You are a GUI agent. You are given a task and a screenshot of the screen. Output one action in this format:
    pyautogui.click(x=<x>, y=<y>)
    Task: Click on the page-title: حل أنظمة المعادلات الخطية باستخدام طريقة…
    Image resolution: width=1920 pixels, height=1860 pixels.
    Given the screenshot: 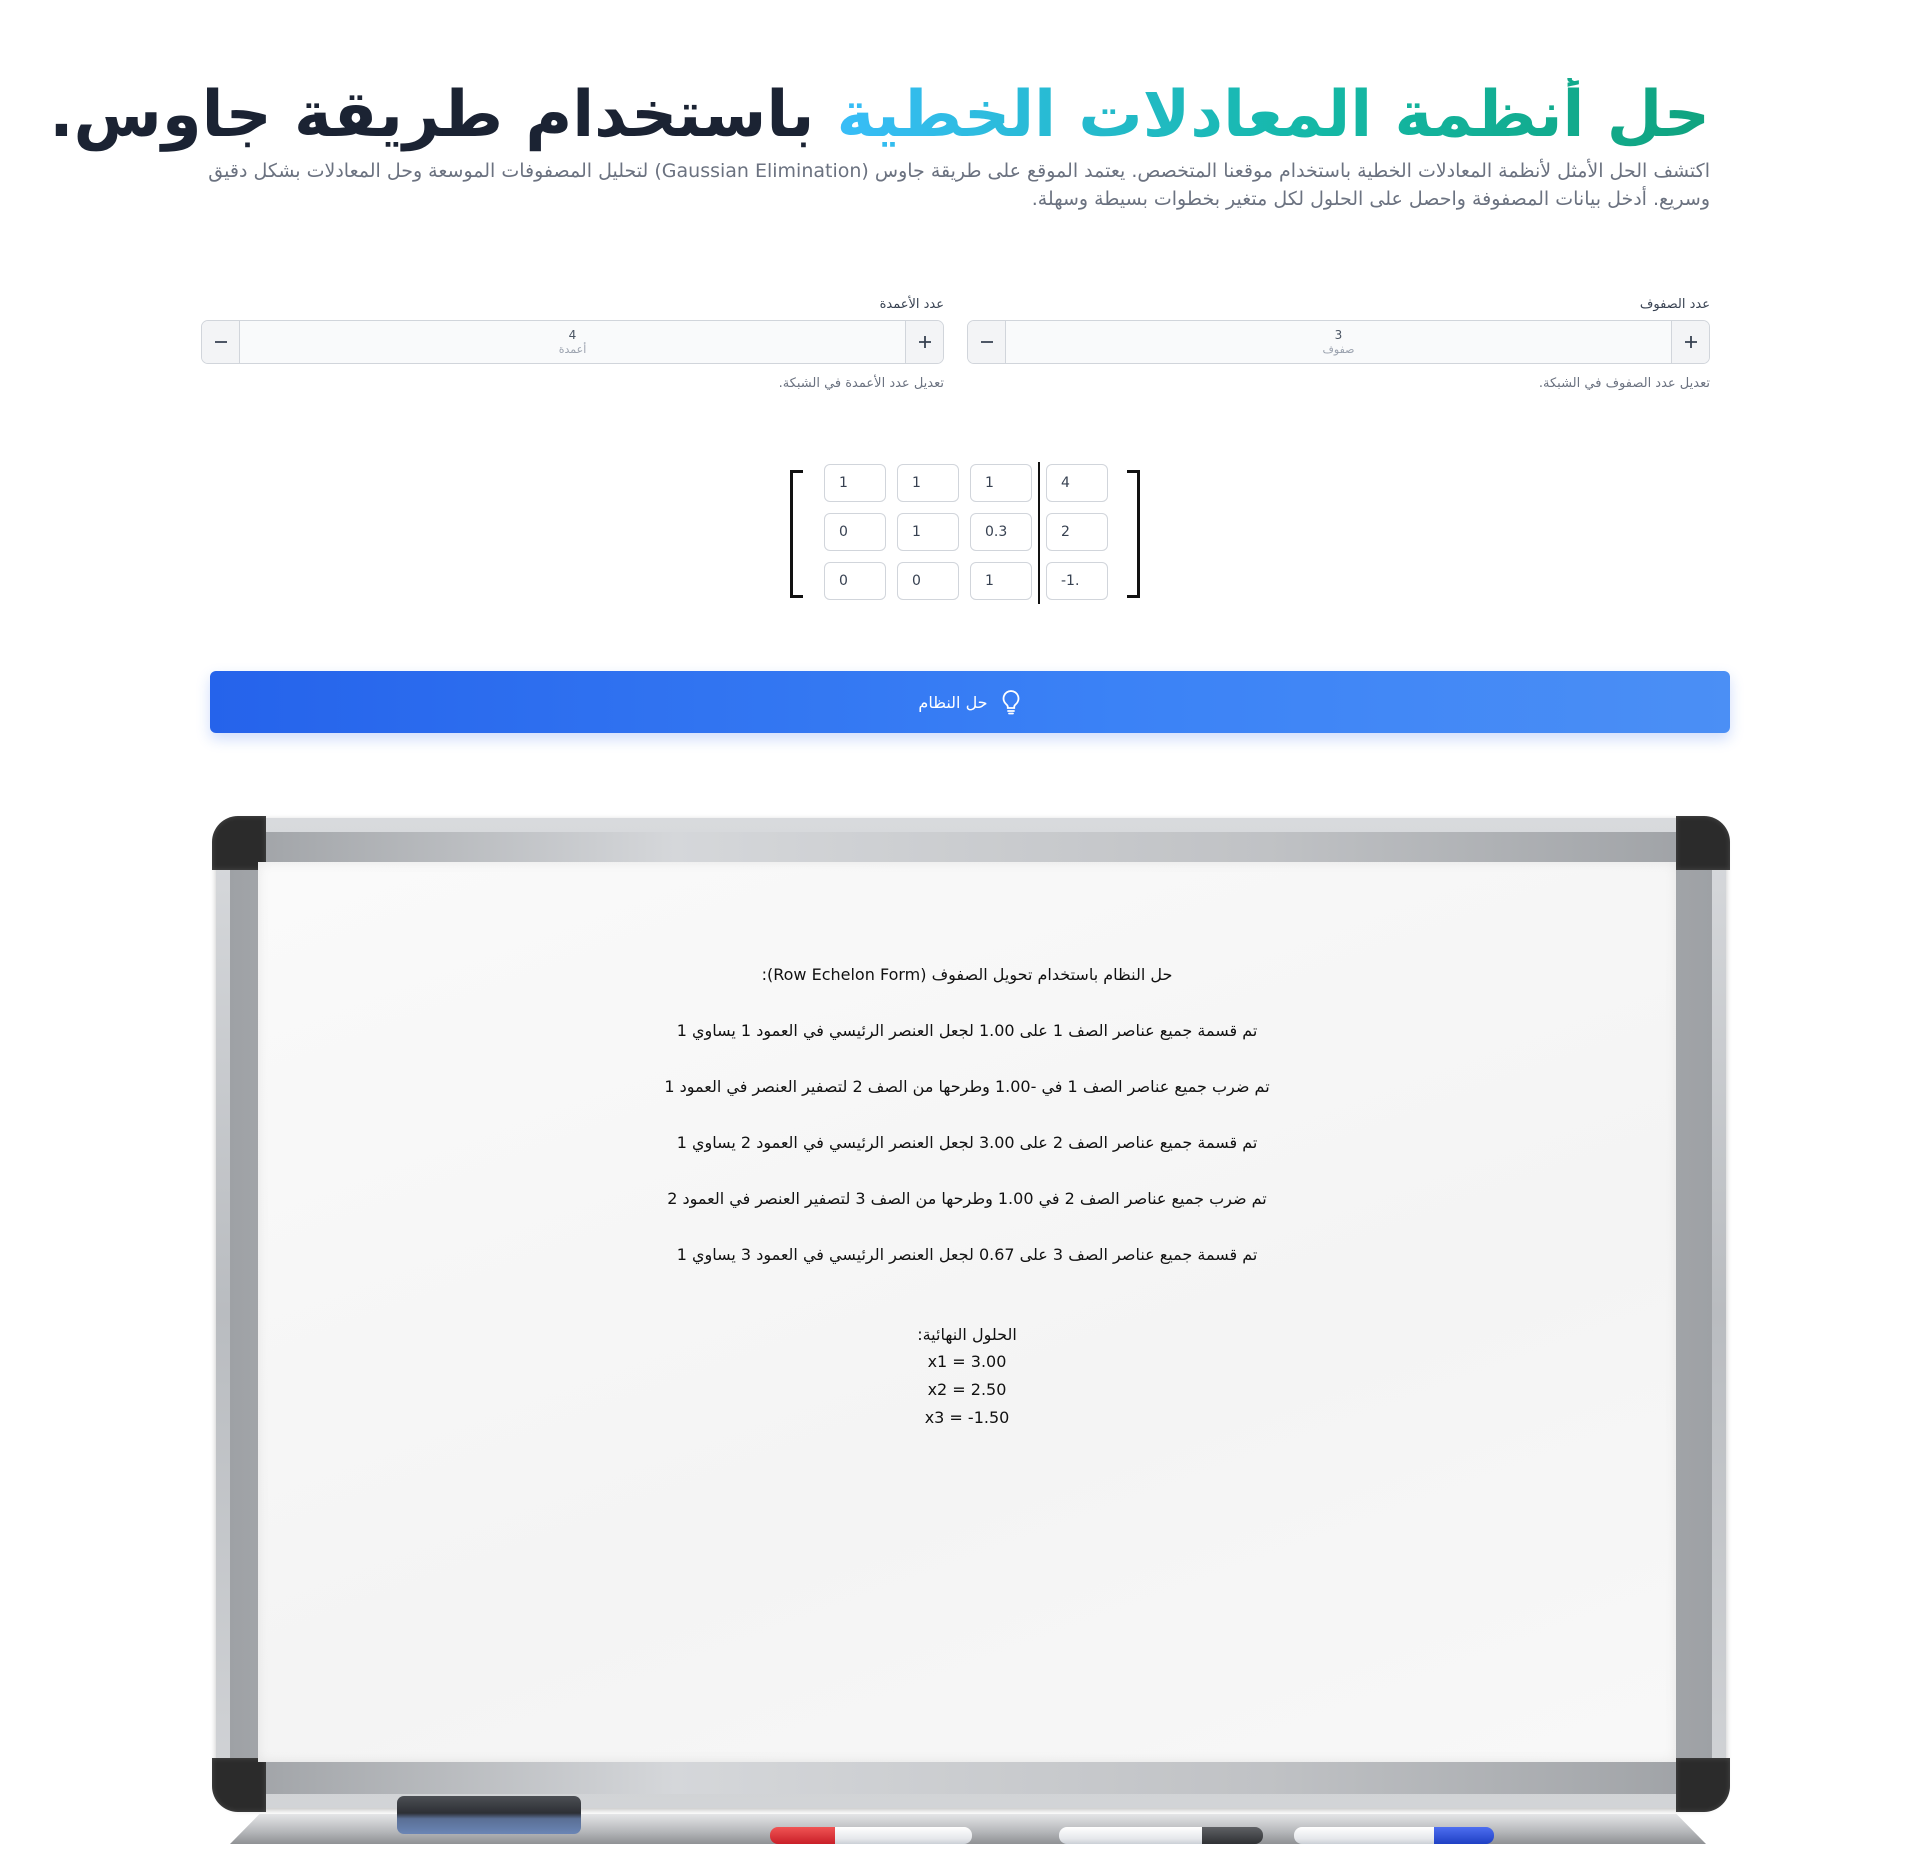 What is the action you would take?
    pyautogui.click(x=879, y=115)
    